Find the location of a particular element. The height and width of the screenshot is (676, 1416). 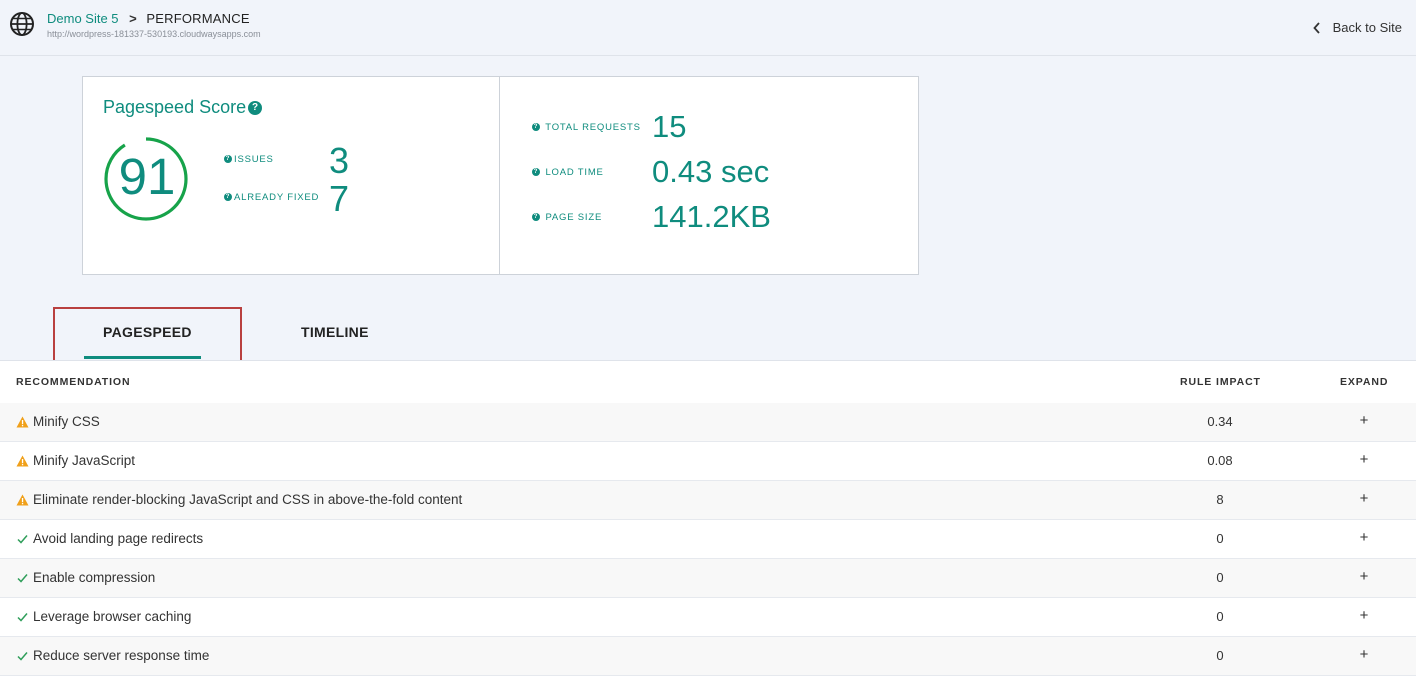

table-row: Leverage browser caching 0 + is located at coordinates (708, 617).